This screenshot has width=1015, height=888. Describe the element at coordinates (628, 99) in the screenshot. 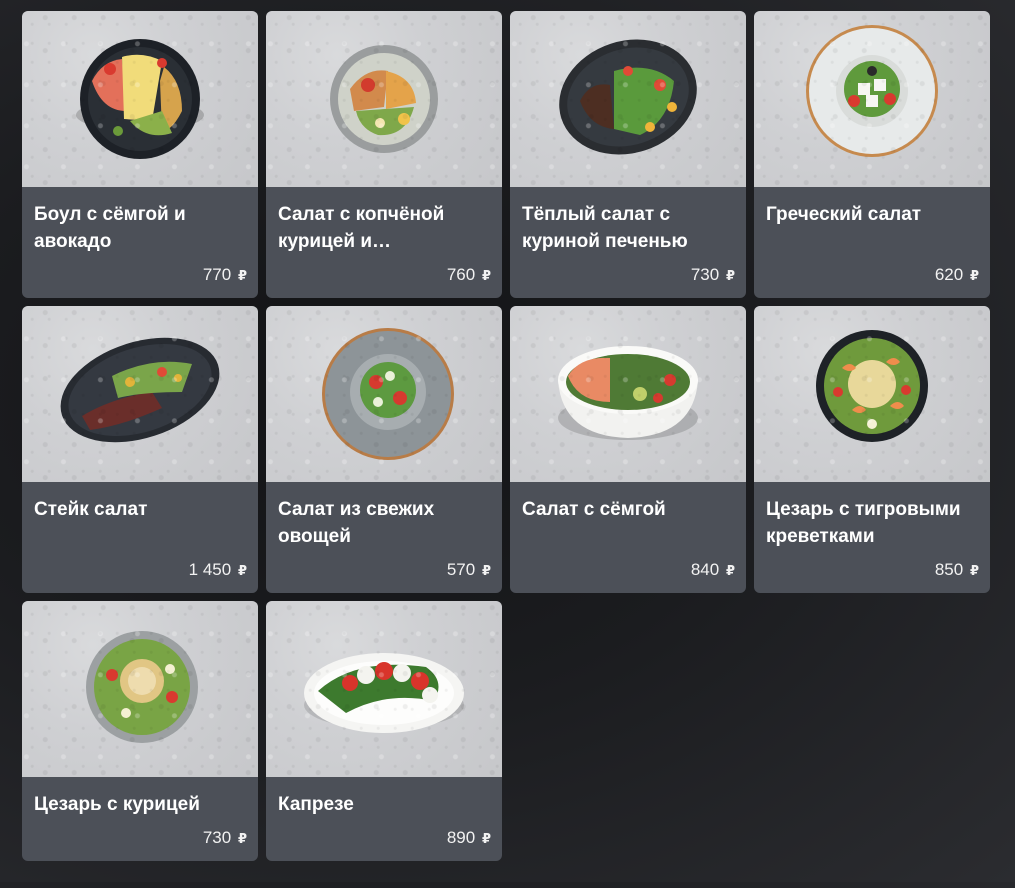

I see `warm-chicken-liver-salad-image` at that location.